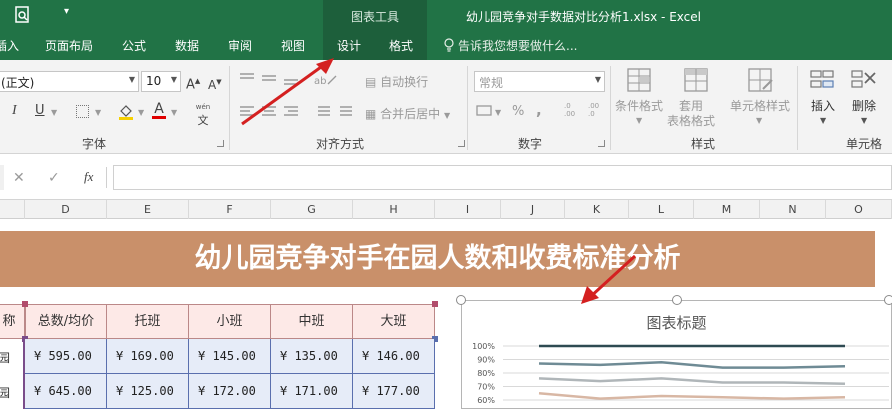 Image resolution: width=892 pixels, height=409 pixels. What do you see at coordinates (66, 11) in the screenshot?
I see `customize-quick-access-button: ▾` at bounding box center [66, 11].